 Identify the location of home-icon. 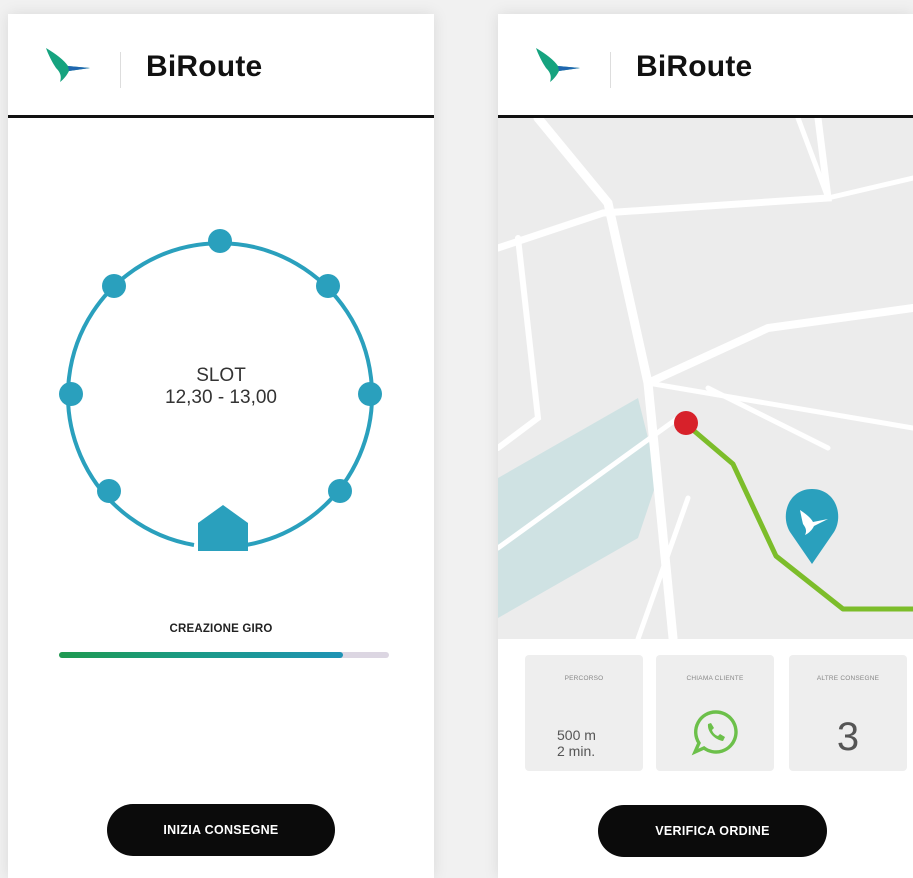
(223, 528).